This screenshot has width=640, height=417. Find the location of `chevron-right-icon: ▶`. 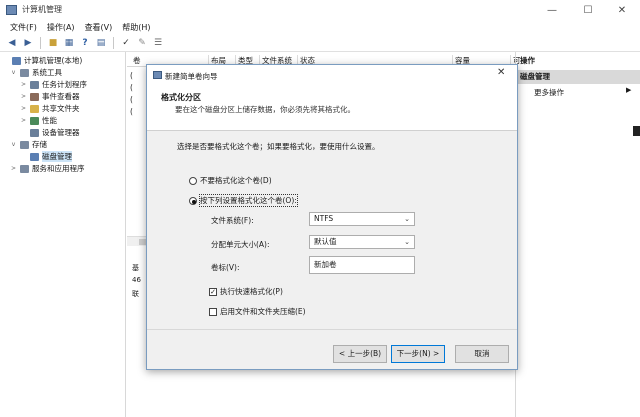

chevron-right-icon: ▶ is located at coordinates (628, 90).